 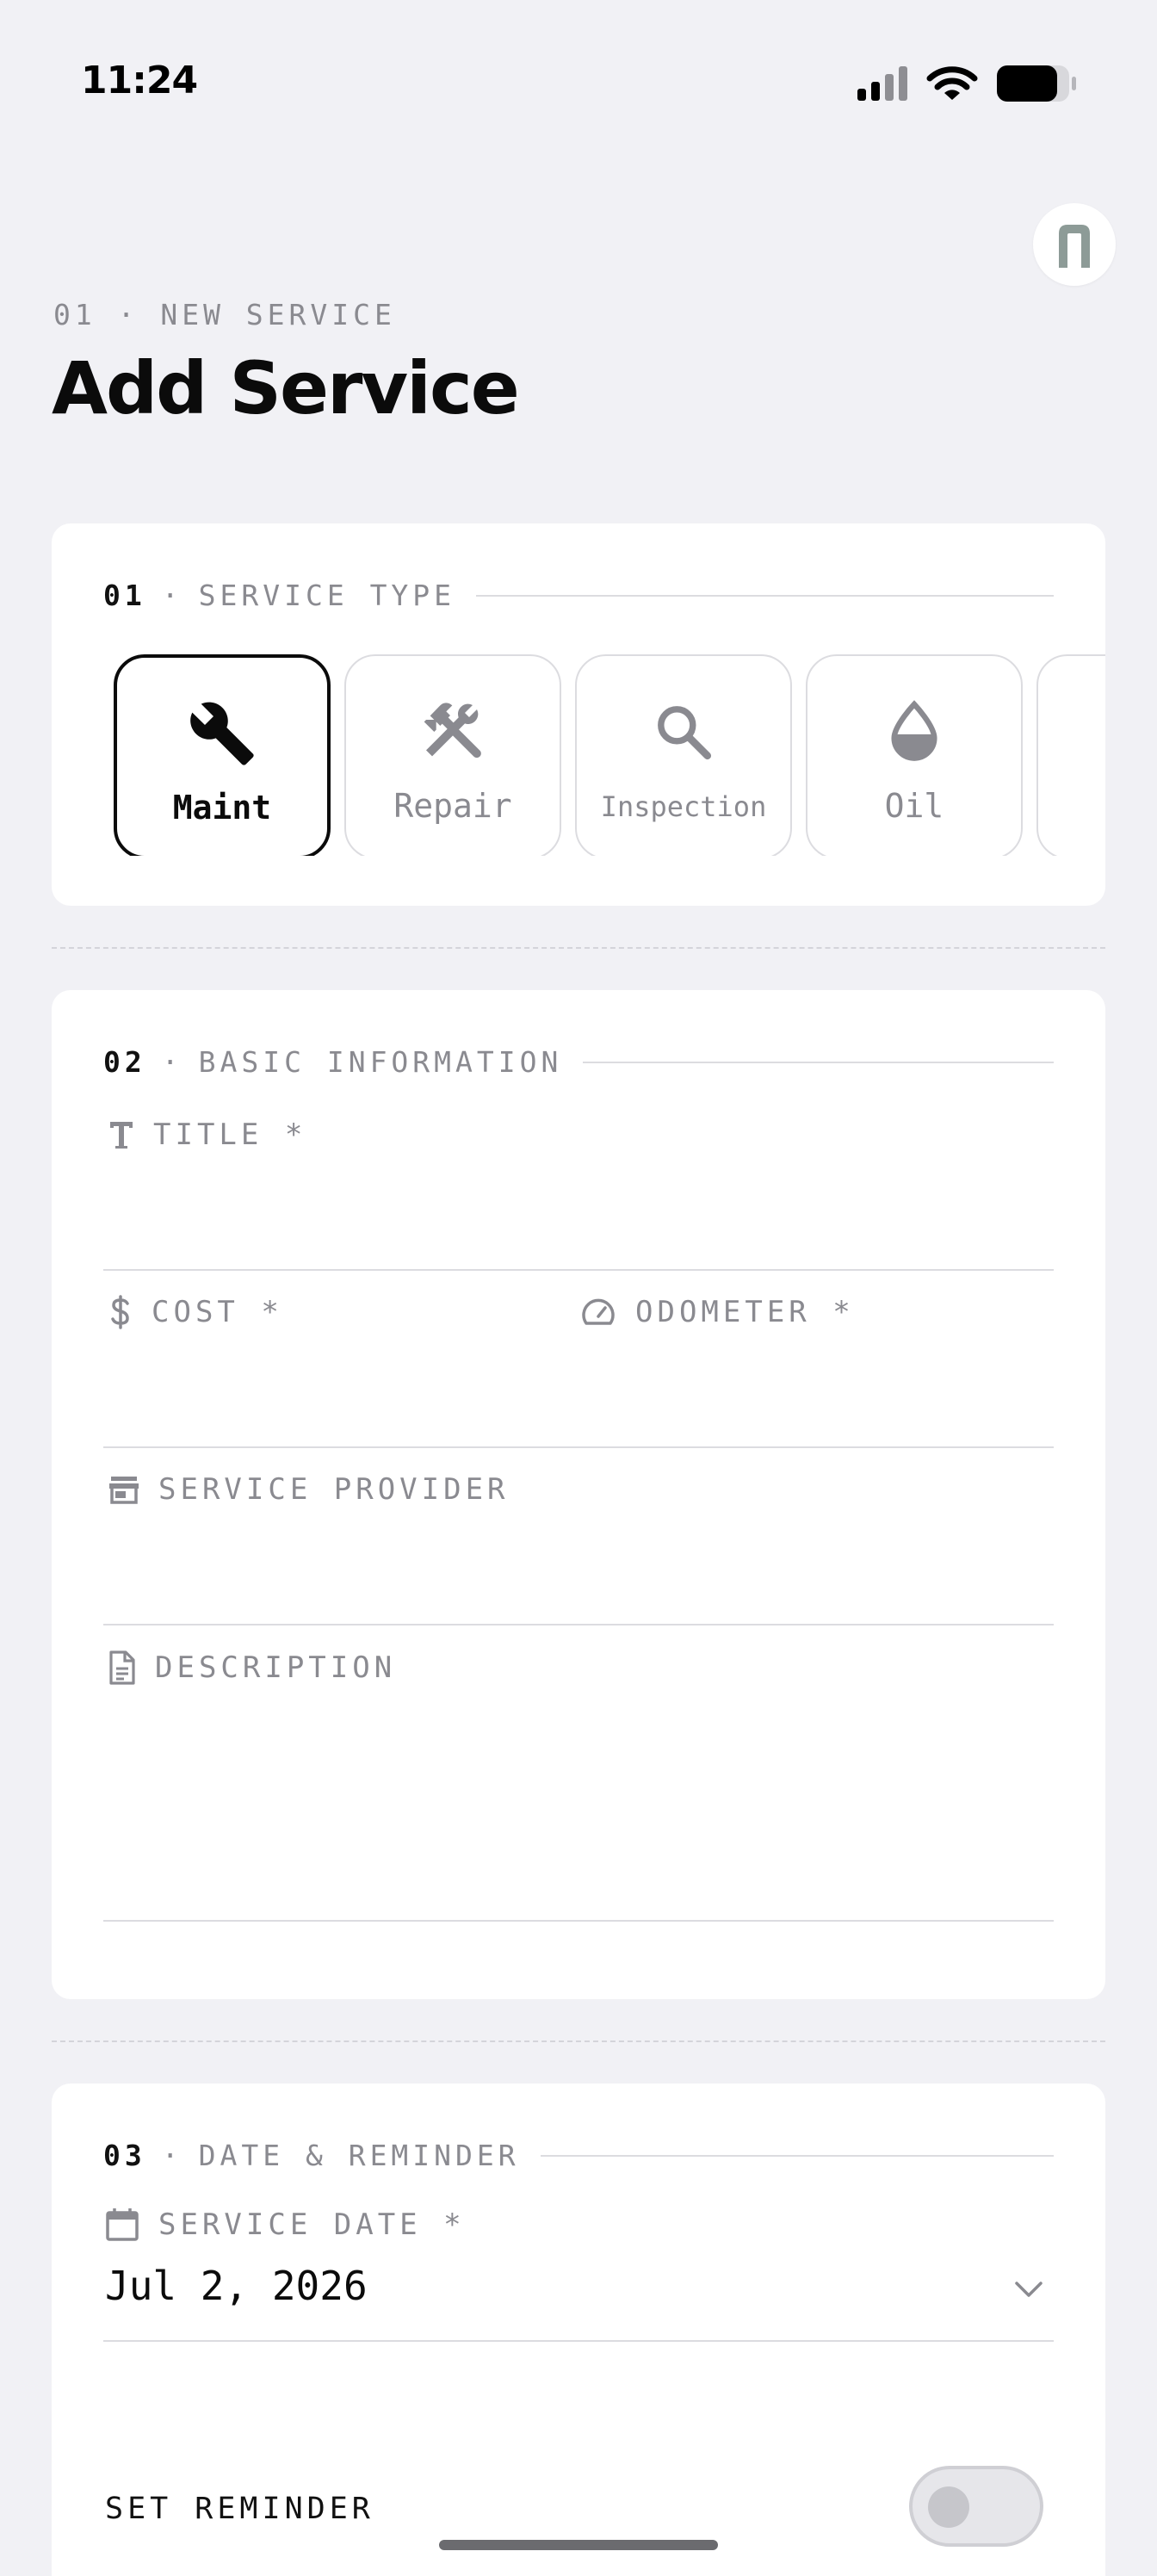 I want to click on title-input, so click(x=579, y=1204).